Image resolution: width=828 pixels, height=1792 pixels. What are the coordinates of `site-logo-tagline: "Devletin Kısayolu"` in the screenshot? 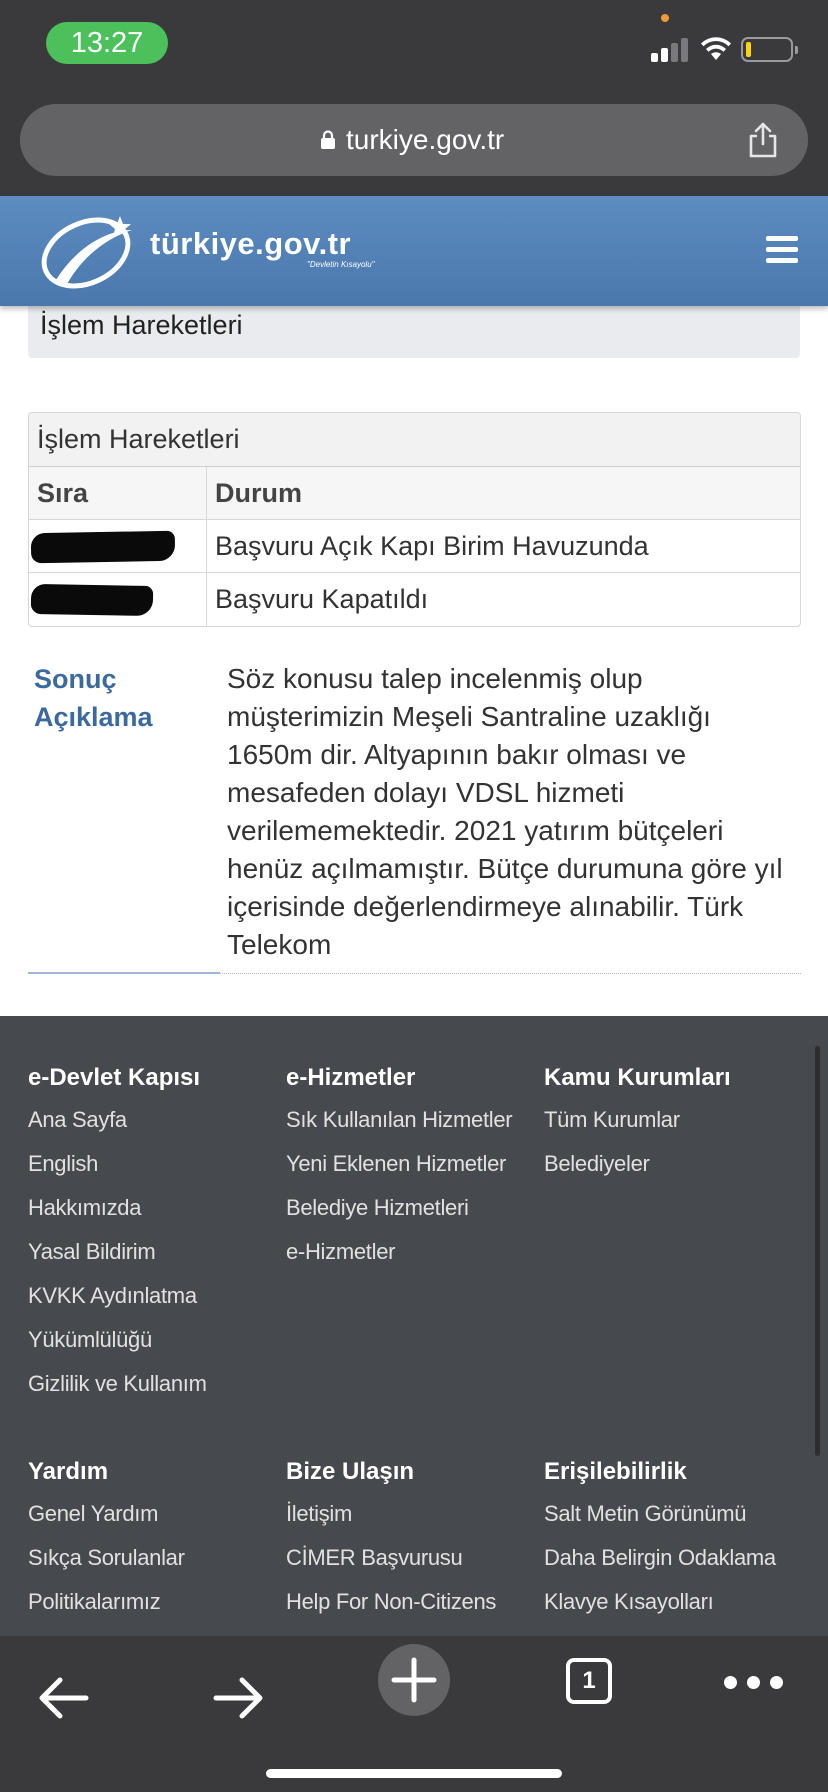 It's located at (341, 264).